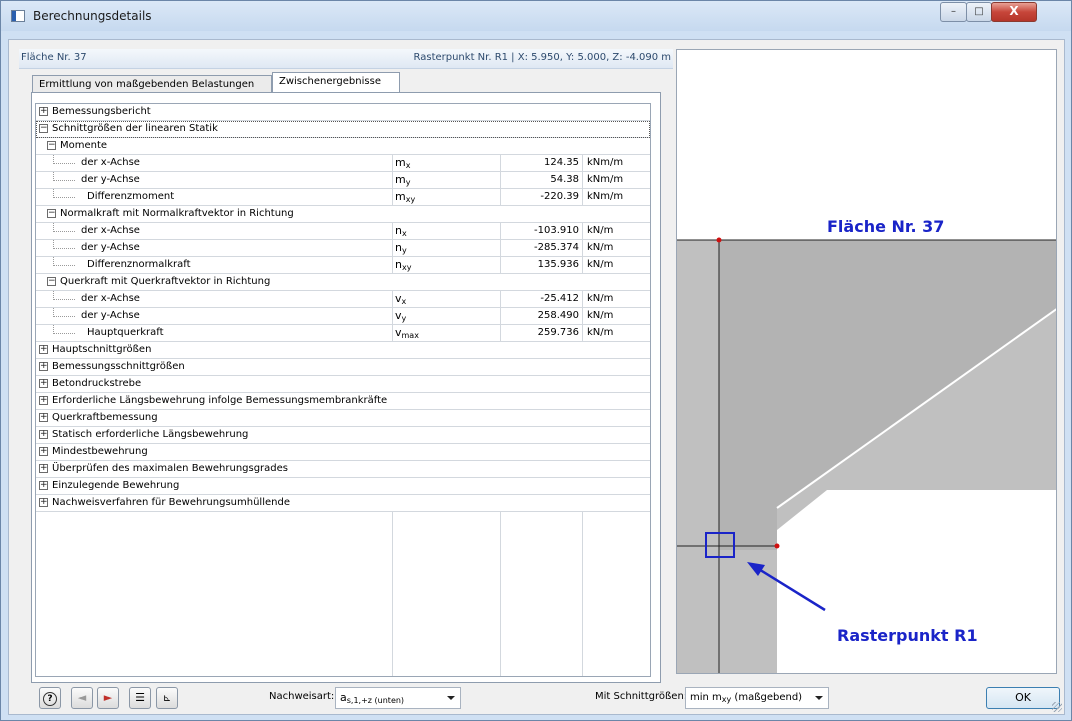 The image size is (1072, 721). Describe the element at coordinates (1023, 698) in the screenshot. I see `ok-button: OK` at that location.